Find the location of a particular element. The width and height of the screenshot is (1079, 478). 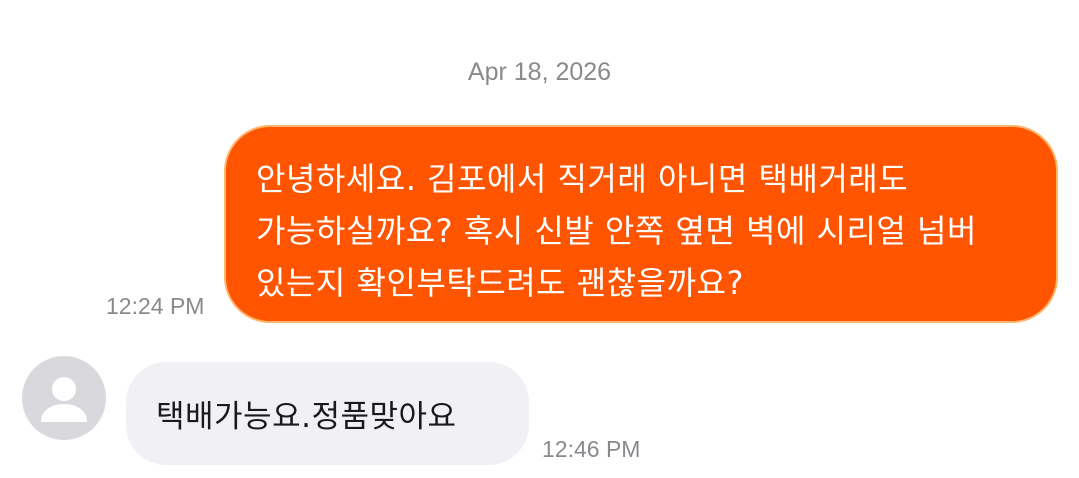

incoming-message-time: 12:46 PM is located at coordinates (591, 449).